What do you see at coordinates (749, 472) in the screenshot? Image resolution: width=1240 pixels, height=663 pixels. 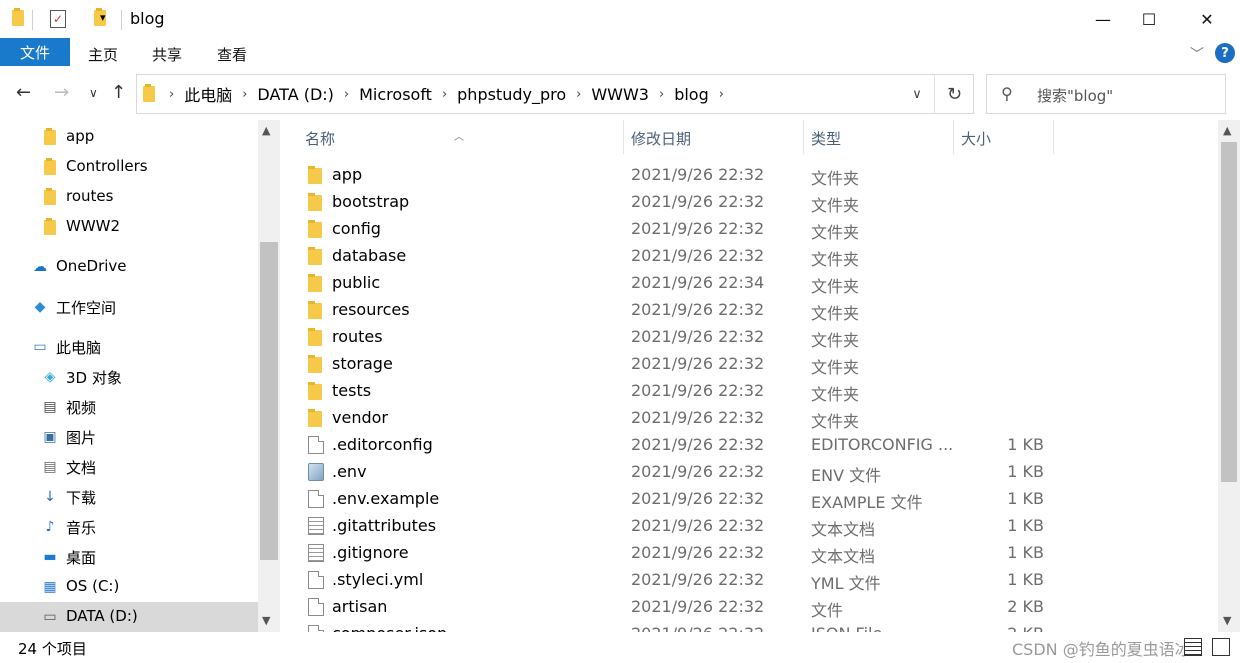 I see `table-row: .env 2021/9/26 22:32 ENV 文件 1 KB` at bounding box center [749, 472].